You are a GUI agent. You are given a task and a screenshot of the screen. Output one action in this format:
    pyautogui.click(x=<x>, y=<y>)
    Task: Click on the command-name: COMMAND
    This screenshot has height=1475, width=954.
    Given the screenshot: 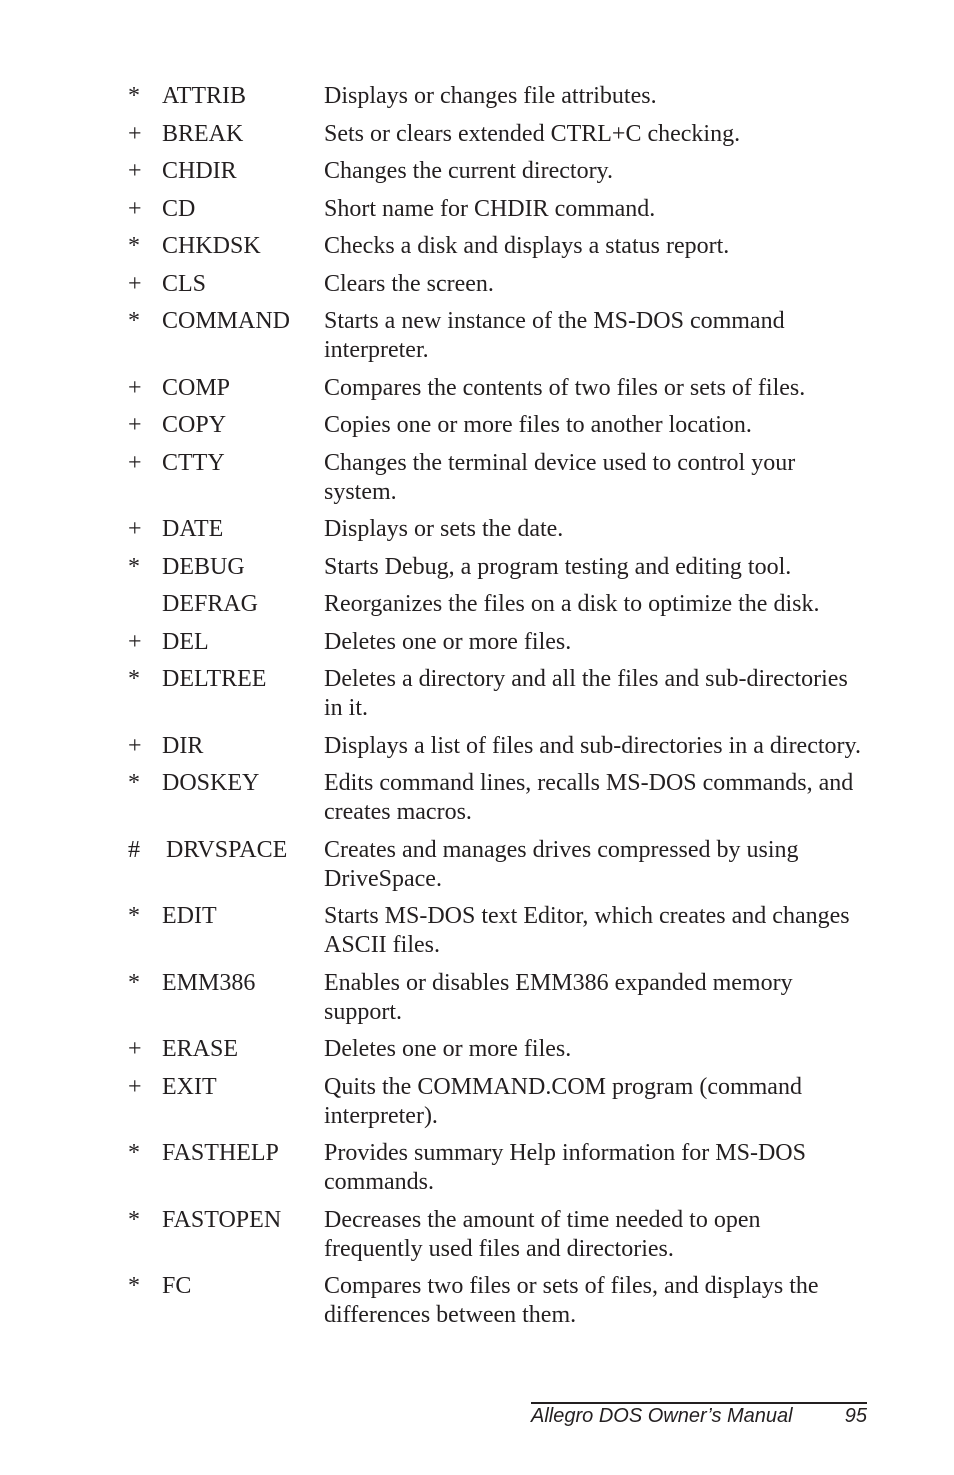 What is the action you would take?
    pyautogui.click(x=226, y=321)
    